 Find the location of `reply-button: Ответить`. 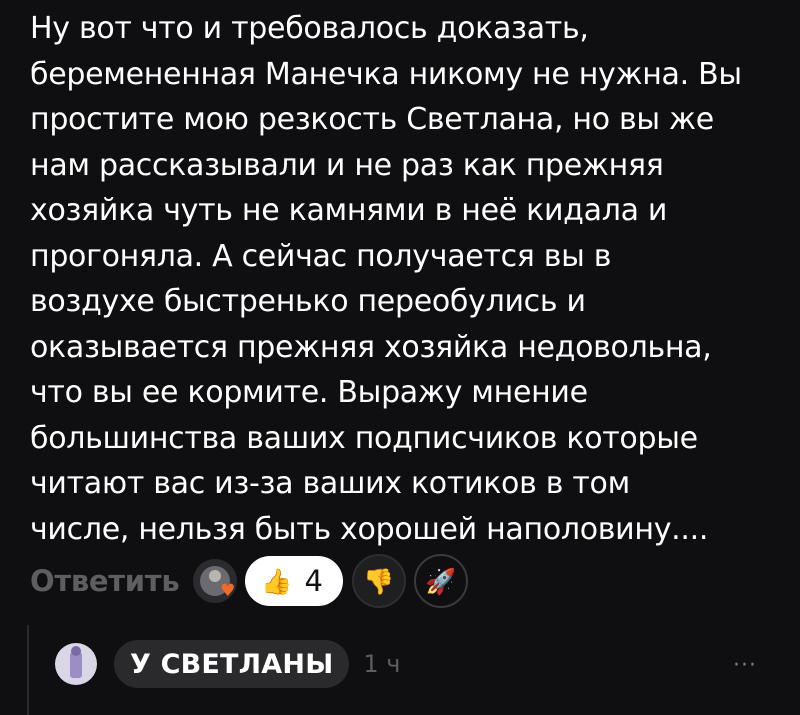

reply-button: Ответить is located at coordinates (105, 581).